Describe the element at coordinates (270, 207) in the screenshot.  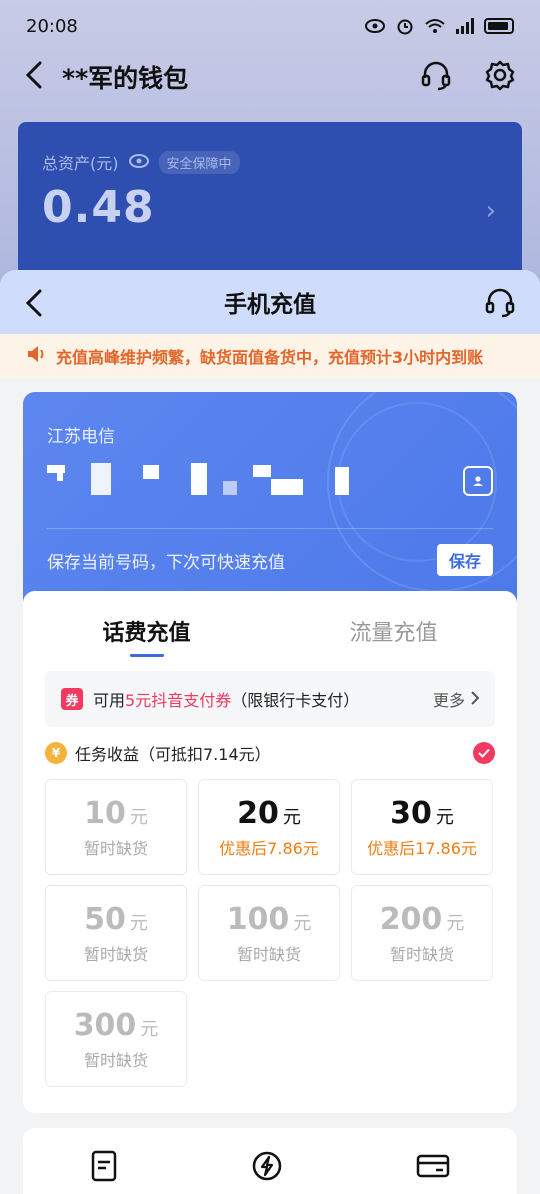
I see `asset-card: 总资产(元) 安全保障中 0.48 ›` at that location.